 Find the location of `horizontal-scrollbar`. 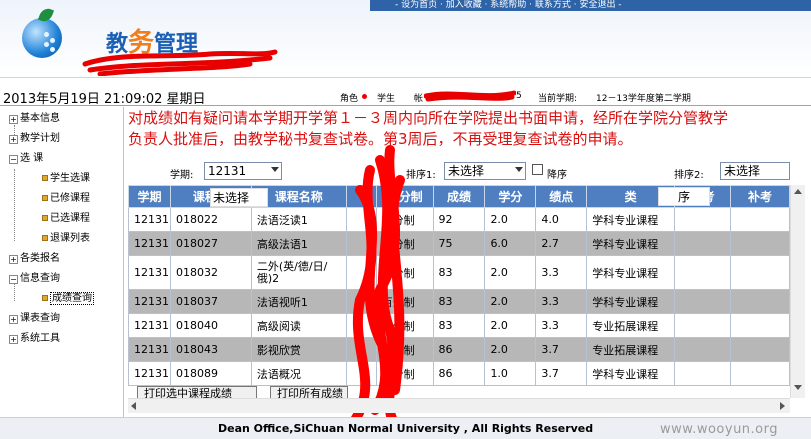

horizontal-scrollbar is located at coordinates (459, 405).